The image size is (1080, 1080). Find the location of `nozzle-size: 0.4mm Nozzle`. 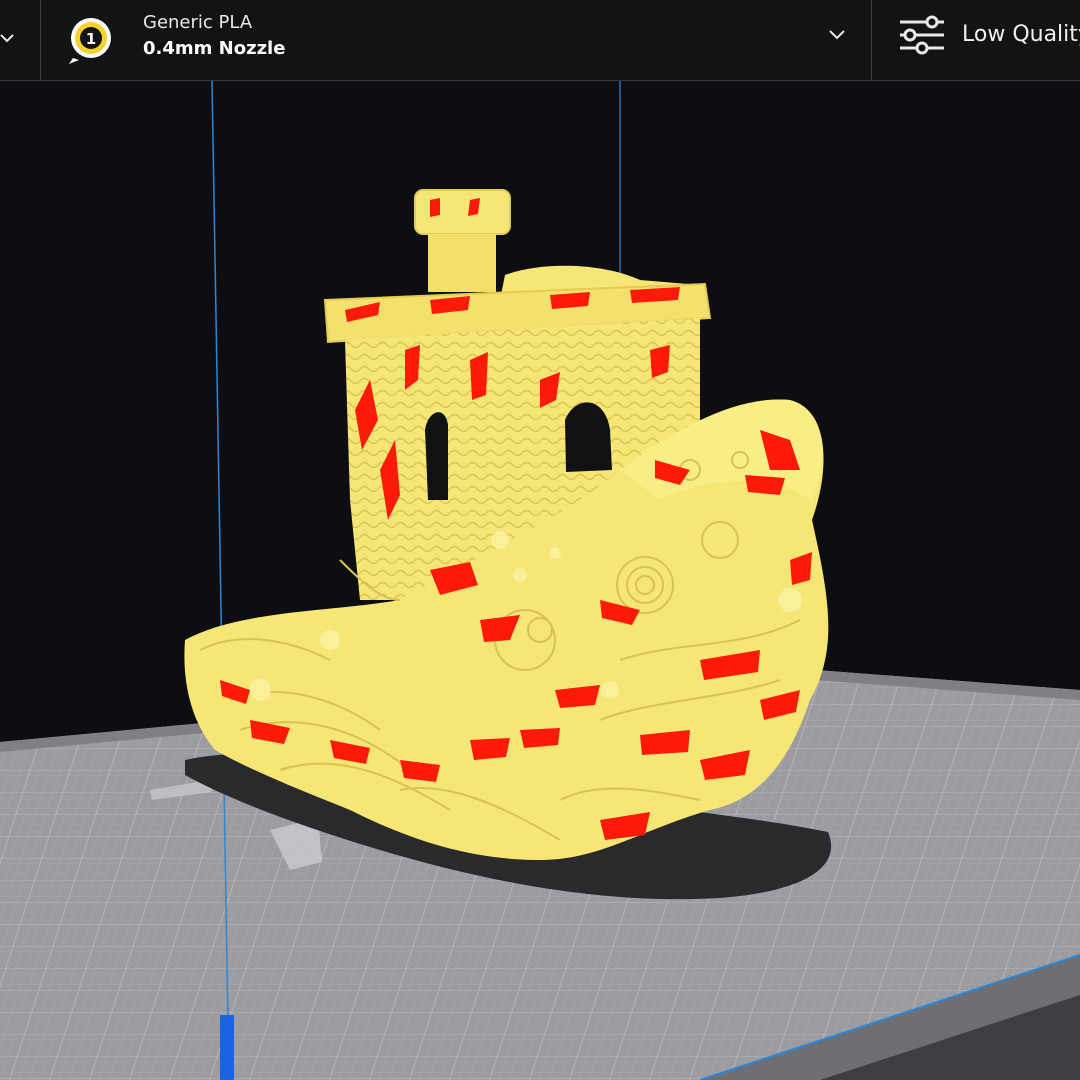

nozzle-size: 0.4mm Nozzle is located at coordinates (214, 48).